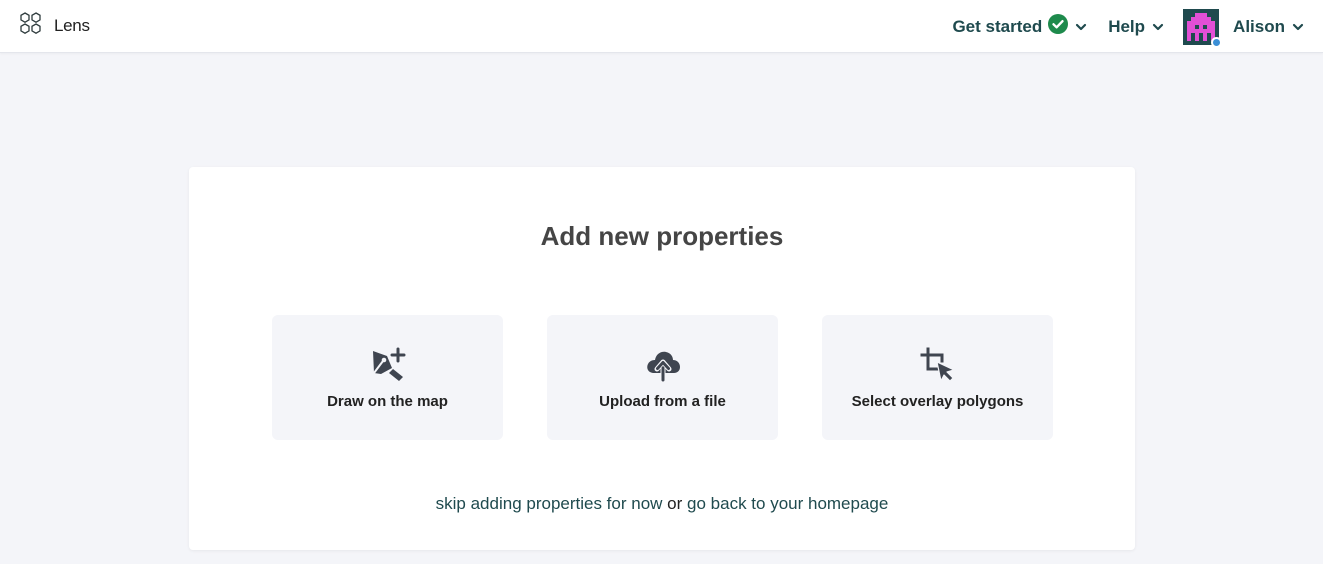 Image resolution: width=1323 pixels, height=564 pixels. Describe the element at coordinates (1259, 26) in the screenshot. I see `user-name: Alison` at that location.